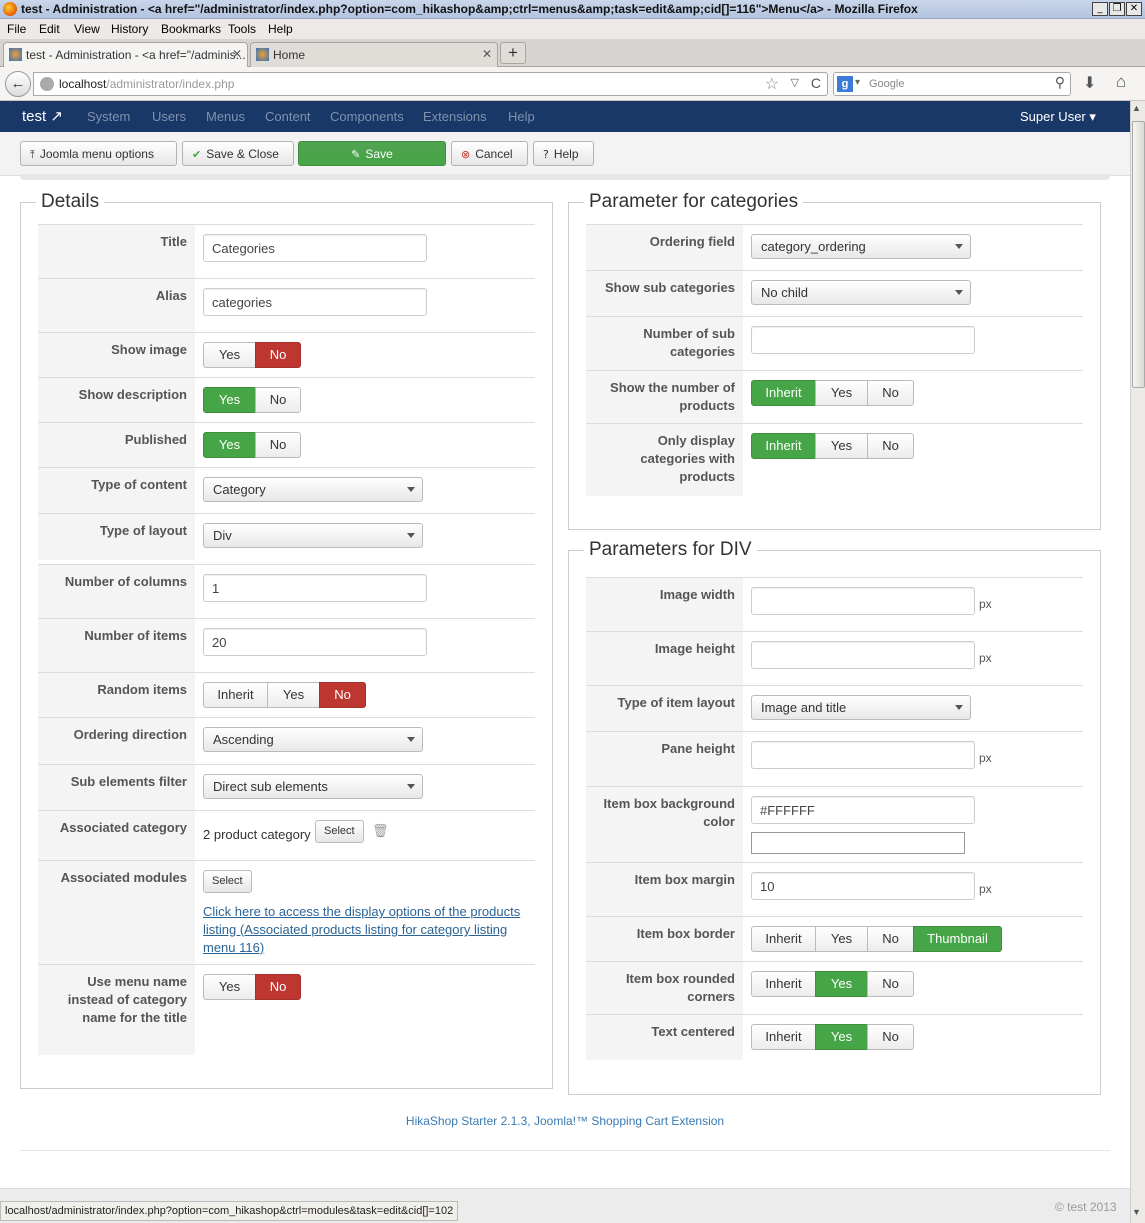  What do you see at coordinates (513, 53) in the screenshot?
I see `new-tab-button: +` at bounding box center [513, 53].